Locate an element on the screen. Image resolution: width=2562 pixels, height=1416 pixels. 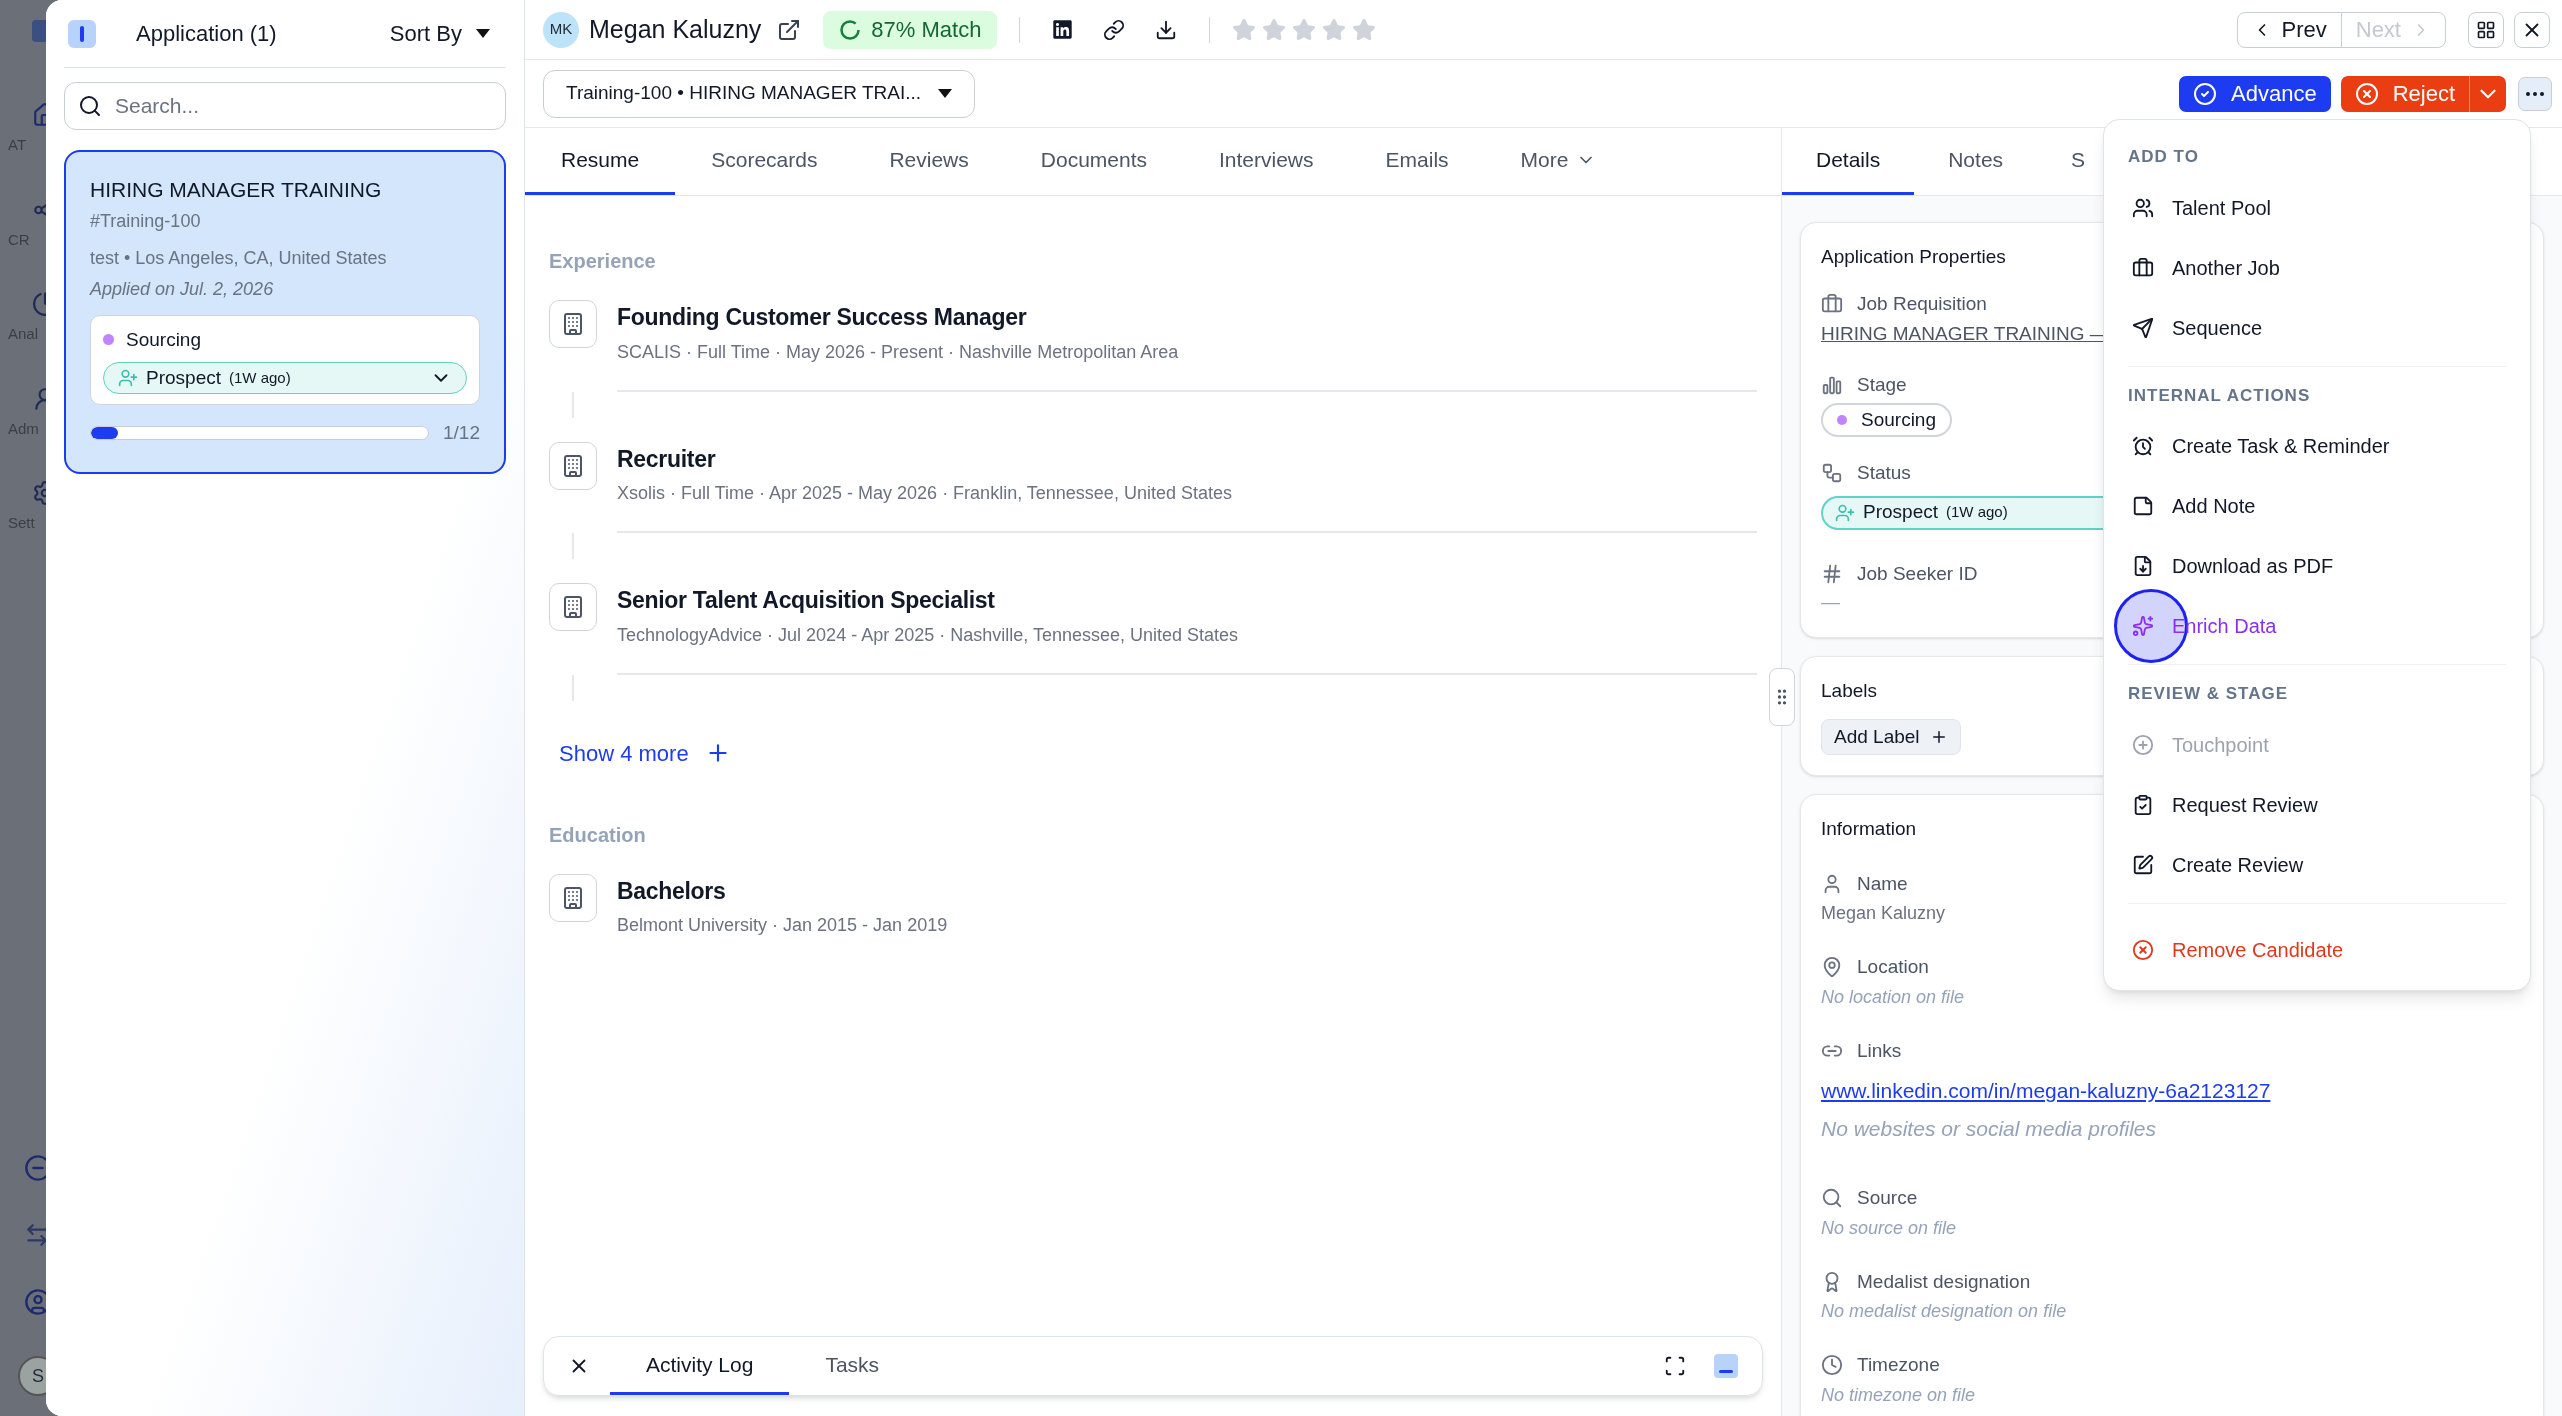
tab: More is located at coordinates (1558, 161).